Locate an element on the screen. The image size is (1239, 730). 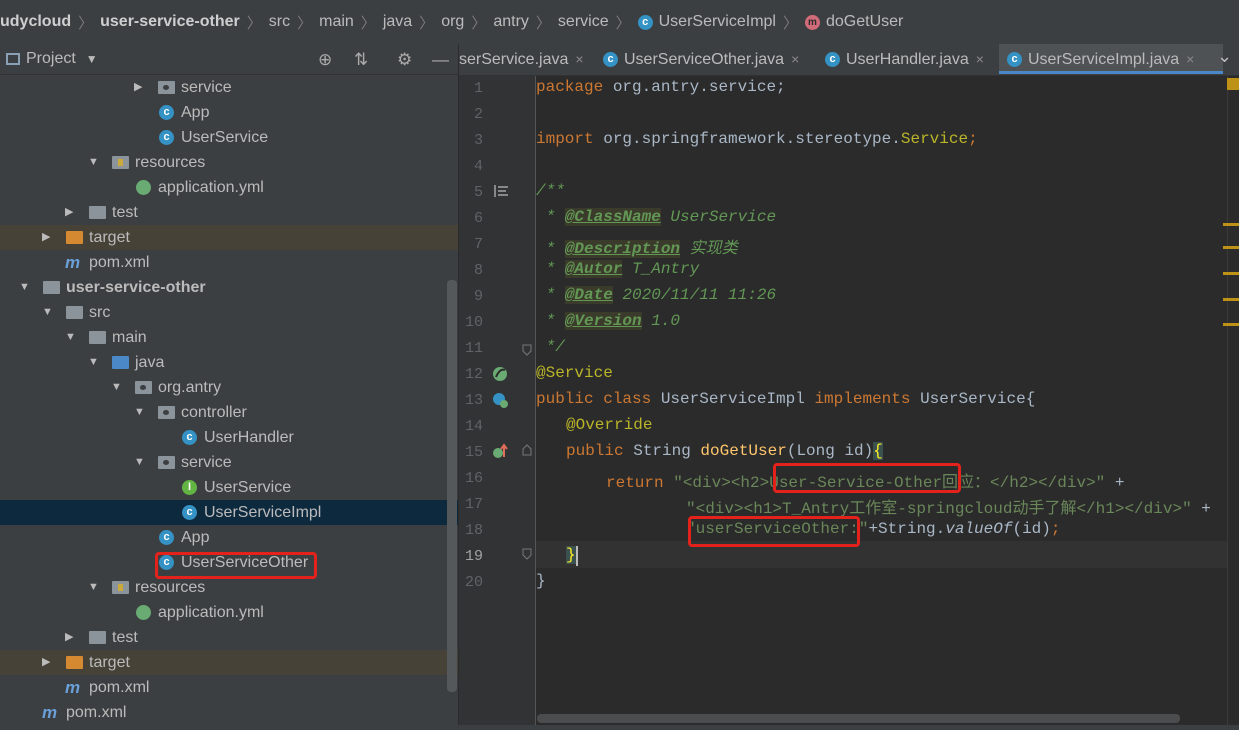
tree-item-app-2: c App is located at coordinates (229, 537).